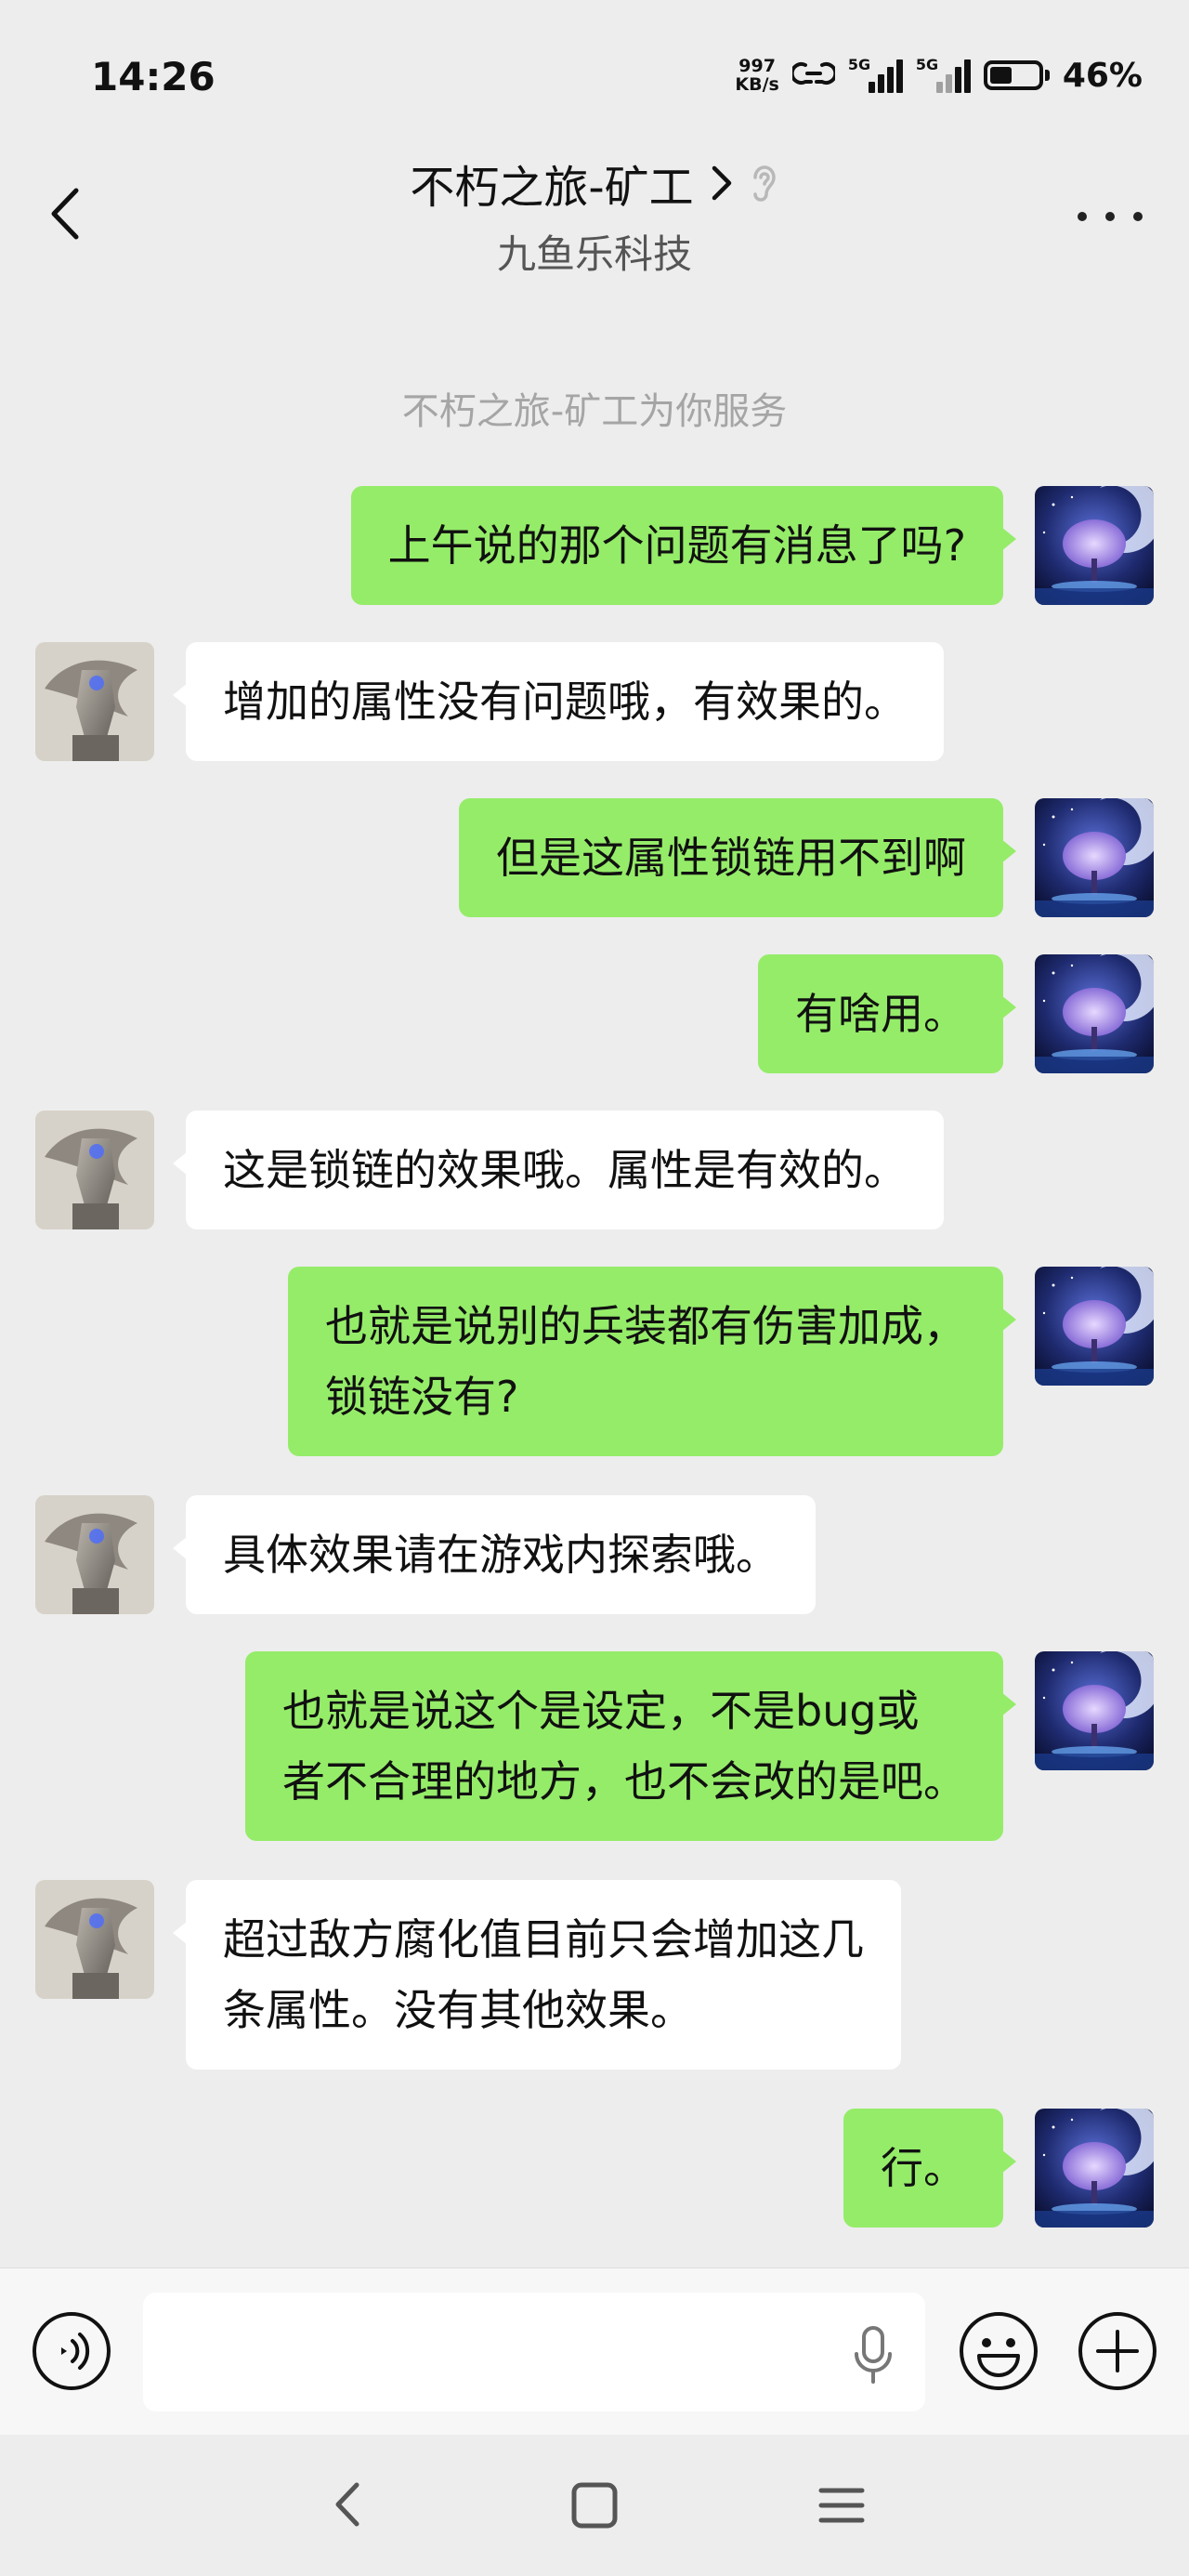 Image resolution: width=1189 pixels, height=2576 pixels. Describe the element at coordinates (495, 1554) in the screenshot. I see `message-bubble-received: 具体效果请在游戏内探索哦。` at that location.